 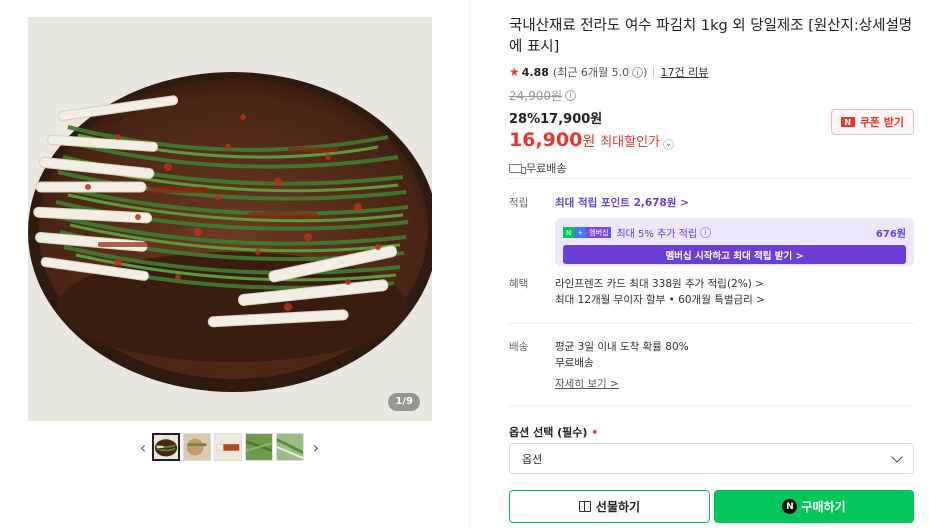 What do you see at coordinates (584, 506) in the screenshot?
I see `gift-icon` at bounding box center [584, 506].